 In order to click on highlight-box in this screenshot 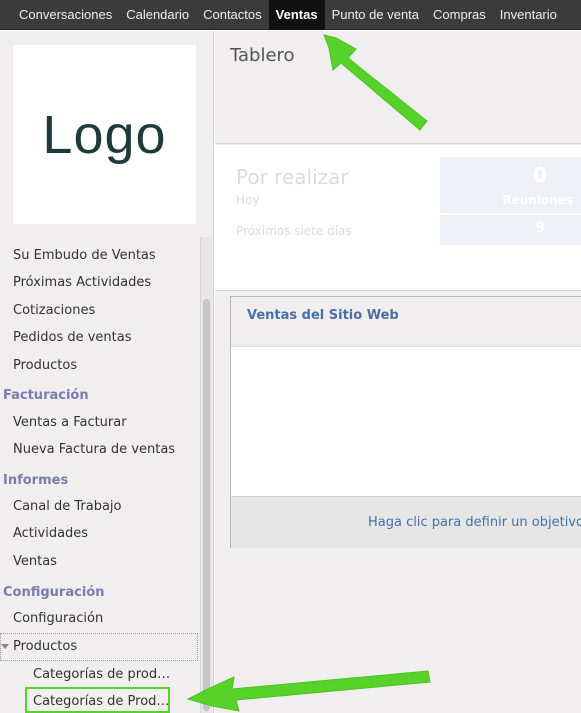, I will do `click(97, 700)`.